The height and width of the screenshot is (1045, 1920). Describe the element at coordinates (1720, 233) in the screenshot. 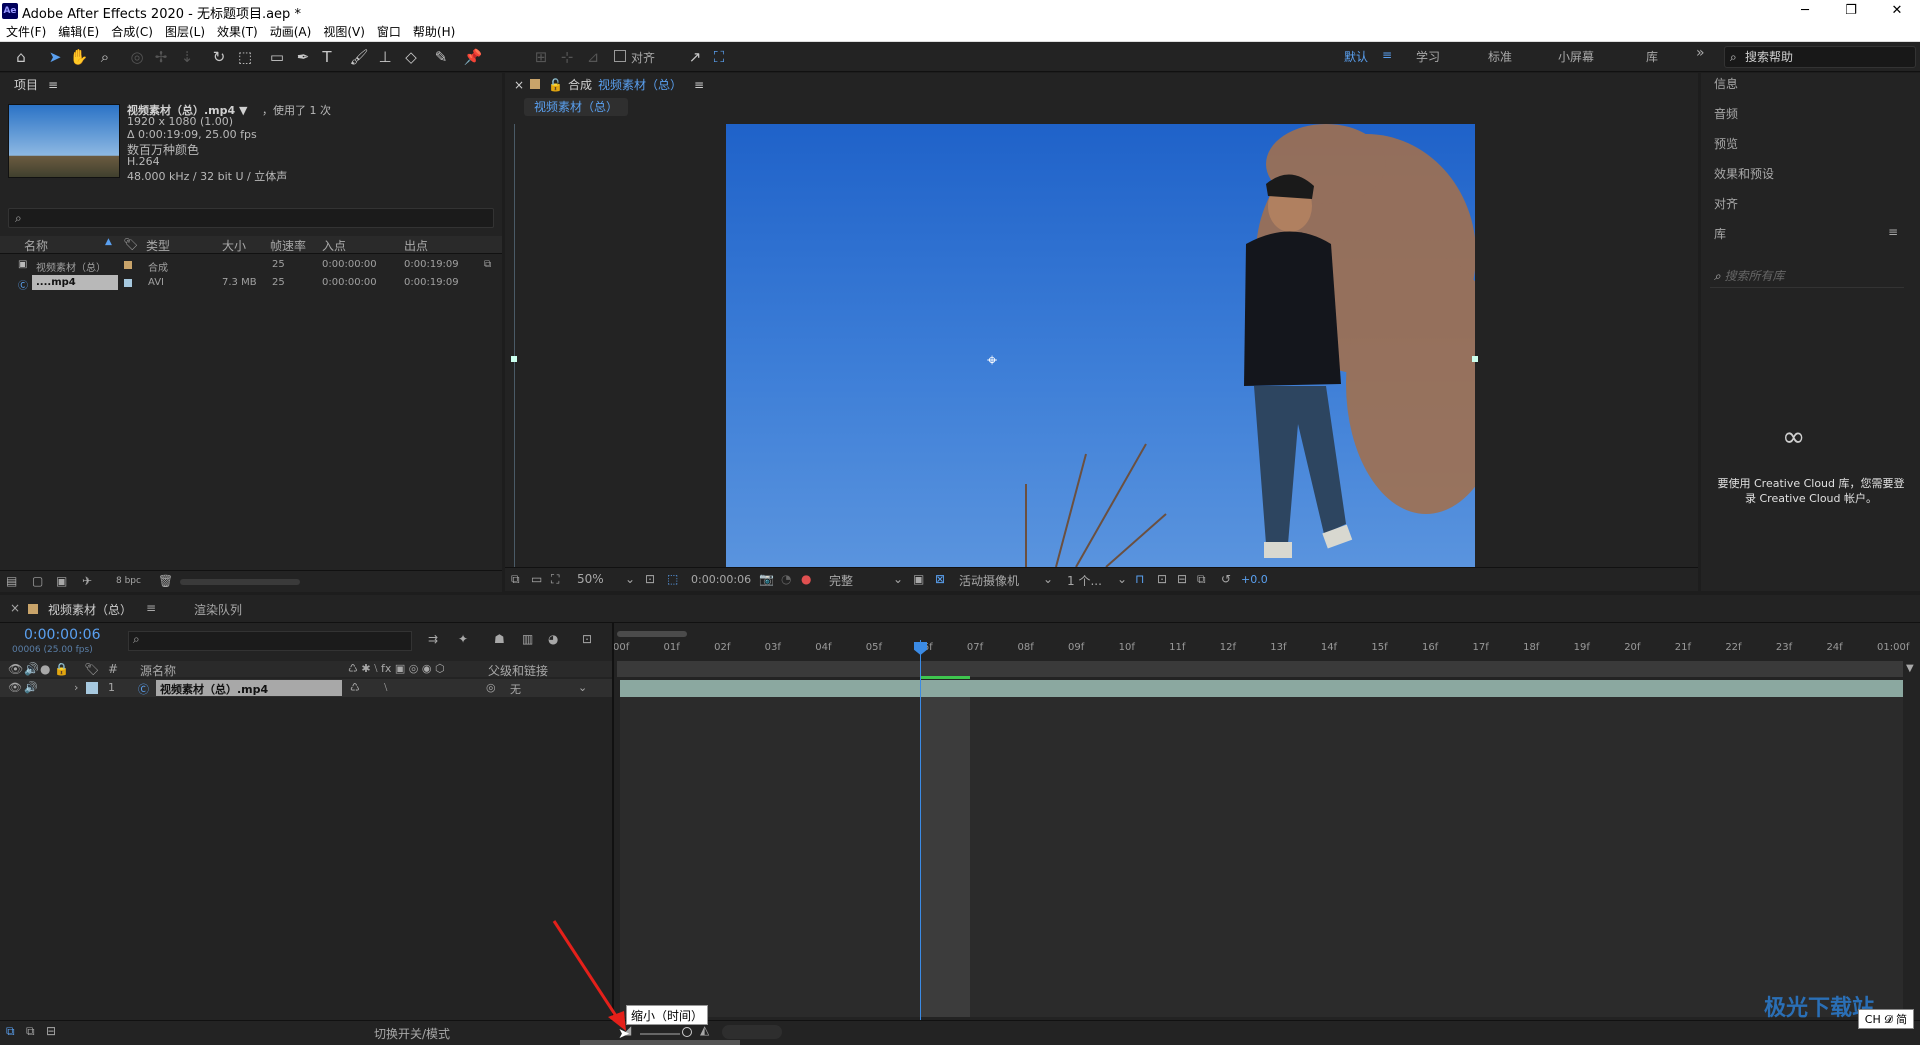

I see `panel-libraries: 库` at that location.